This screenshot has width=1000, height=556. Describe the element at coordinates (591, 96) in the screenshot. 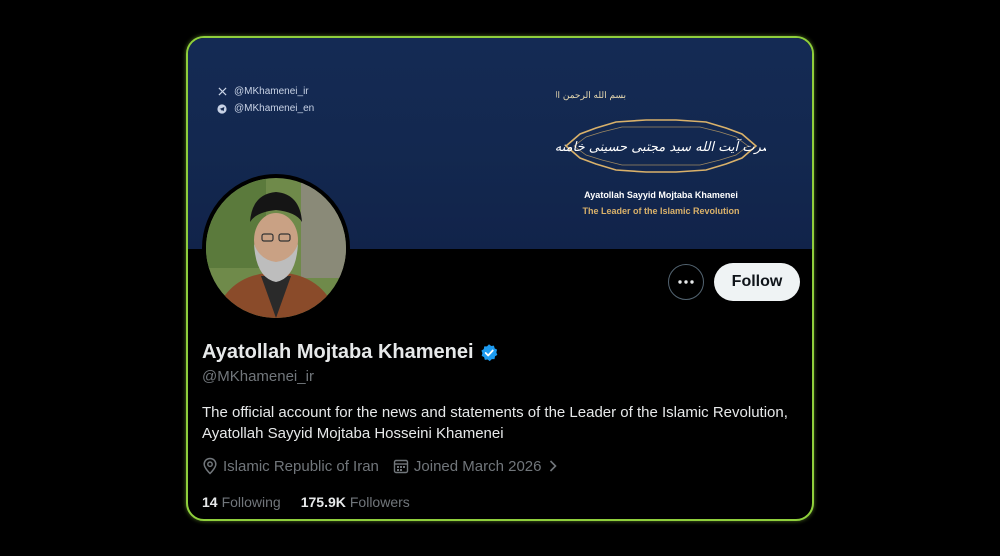

I see `calligraphy-top: بسم الله الرحمن الرحیم` at that location.